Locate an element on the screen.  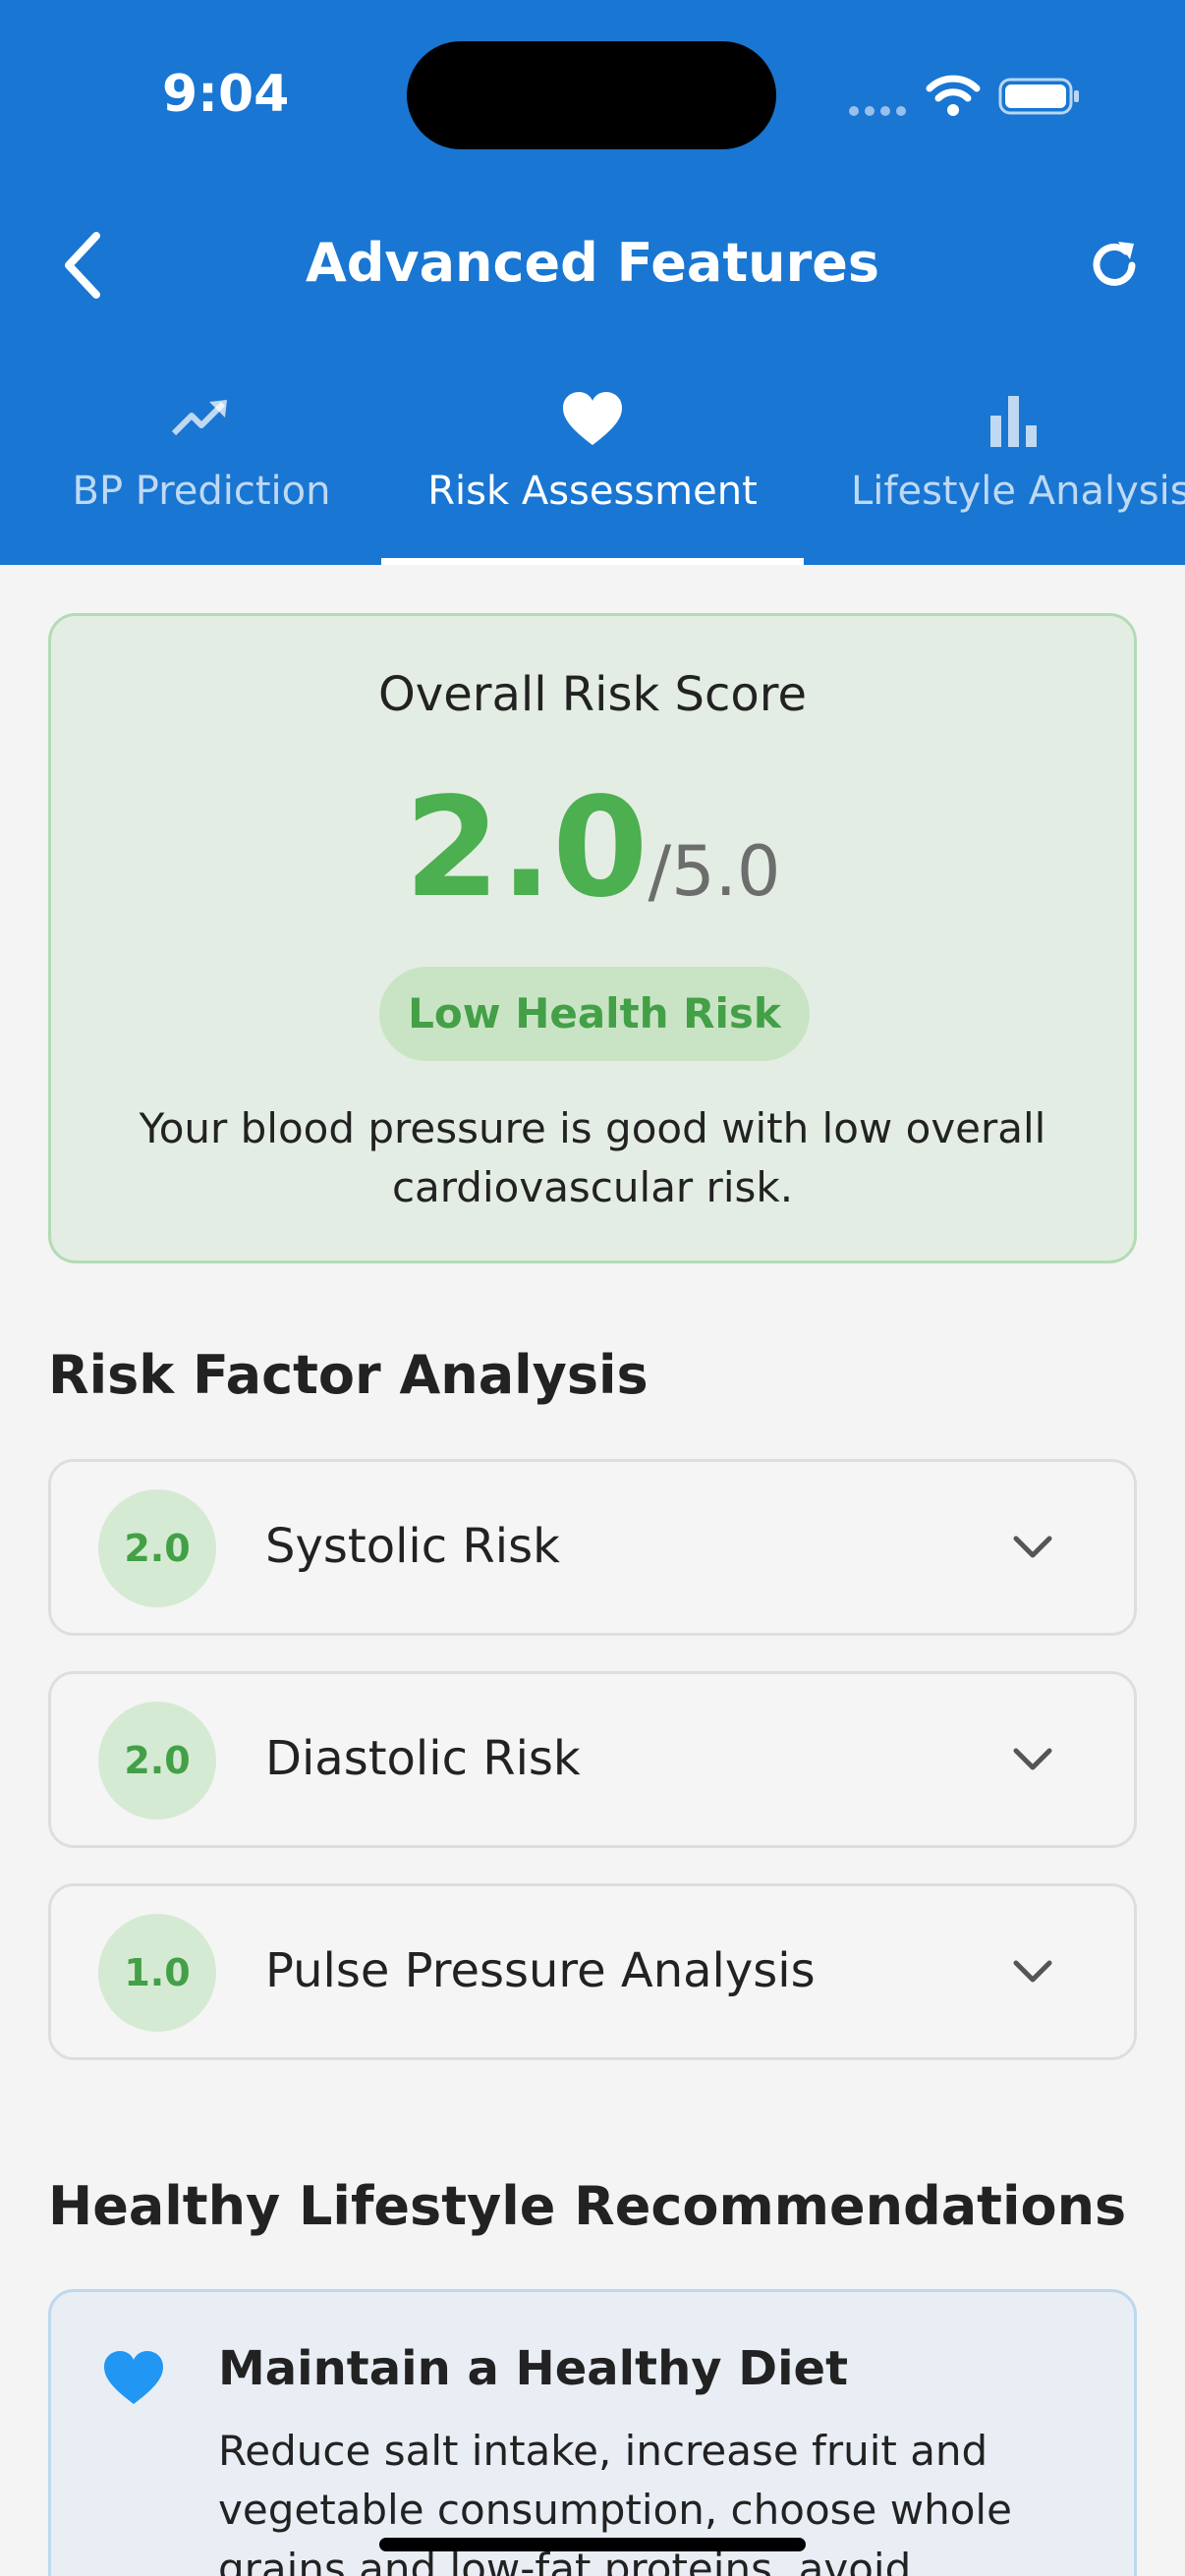
wifi-icon is located at coordinates (954, 95).